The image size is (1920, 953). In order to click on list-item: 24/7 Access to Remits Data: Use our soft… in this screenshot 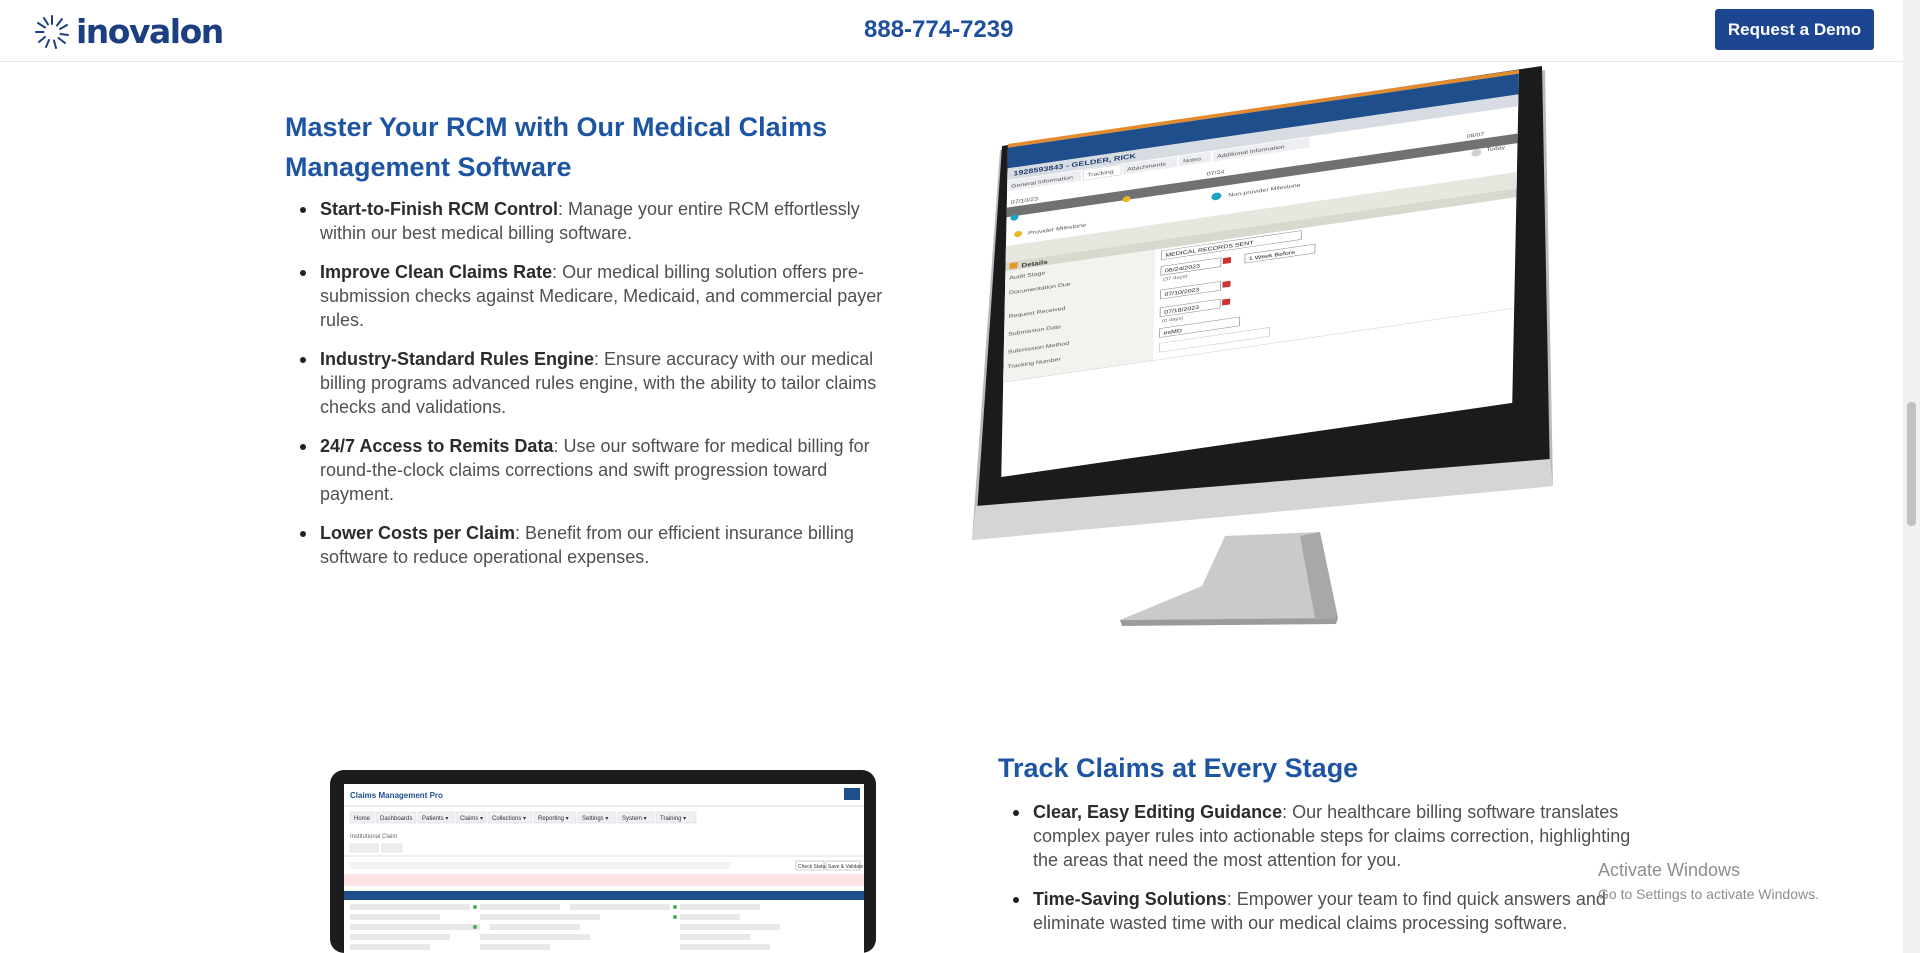, I will do `click(585, 470)`.